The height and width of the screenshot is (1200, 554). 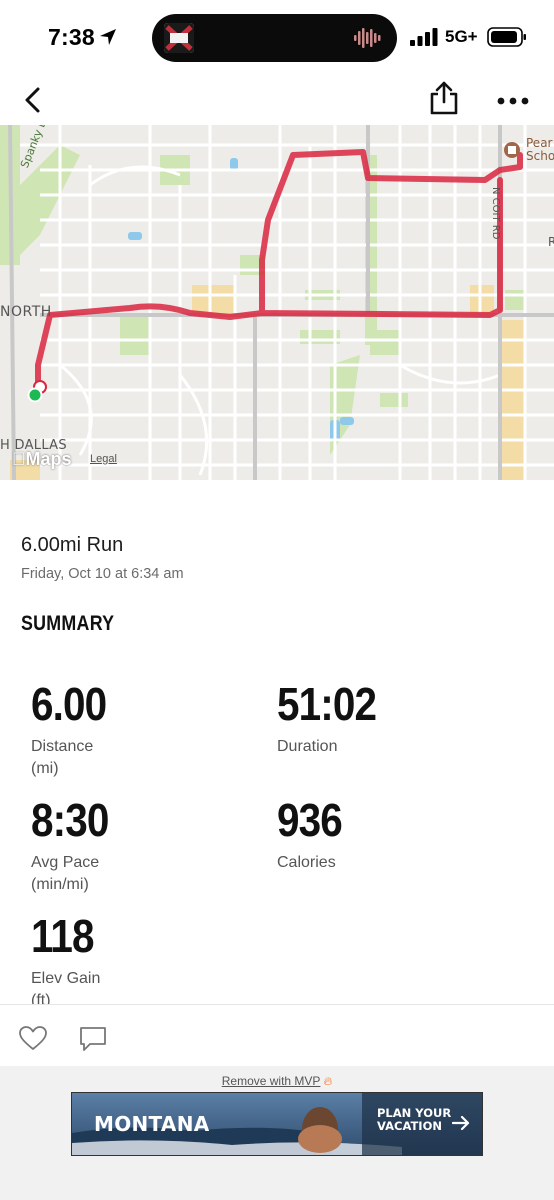 I want to click on network-type: 5G+, so click(x=461, y=36).